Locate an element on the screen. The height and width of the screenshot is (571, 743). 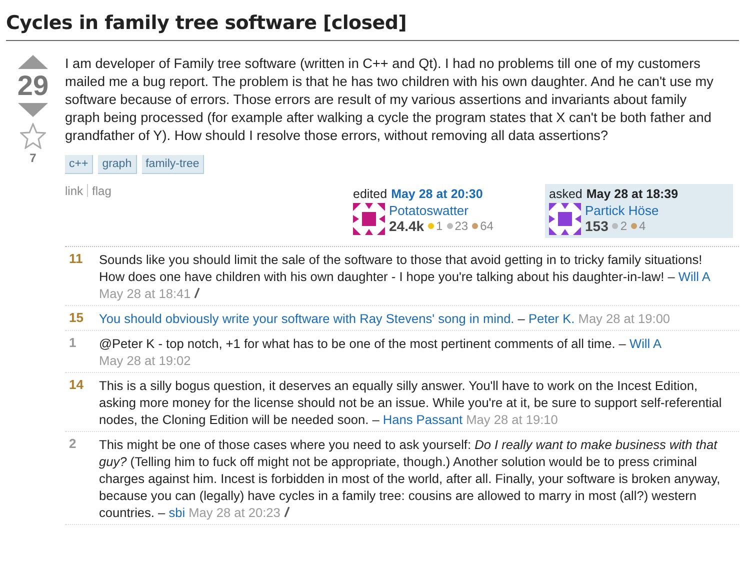
reputation: 153 is located at coordinates (596, 226).